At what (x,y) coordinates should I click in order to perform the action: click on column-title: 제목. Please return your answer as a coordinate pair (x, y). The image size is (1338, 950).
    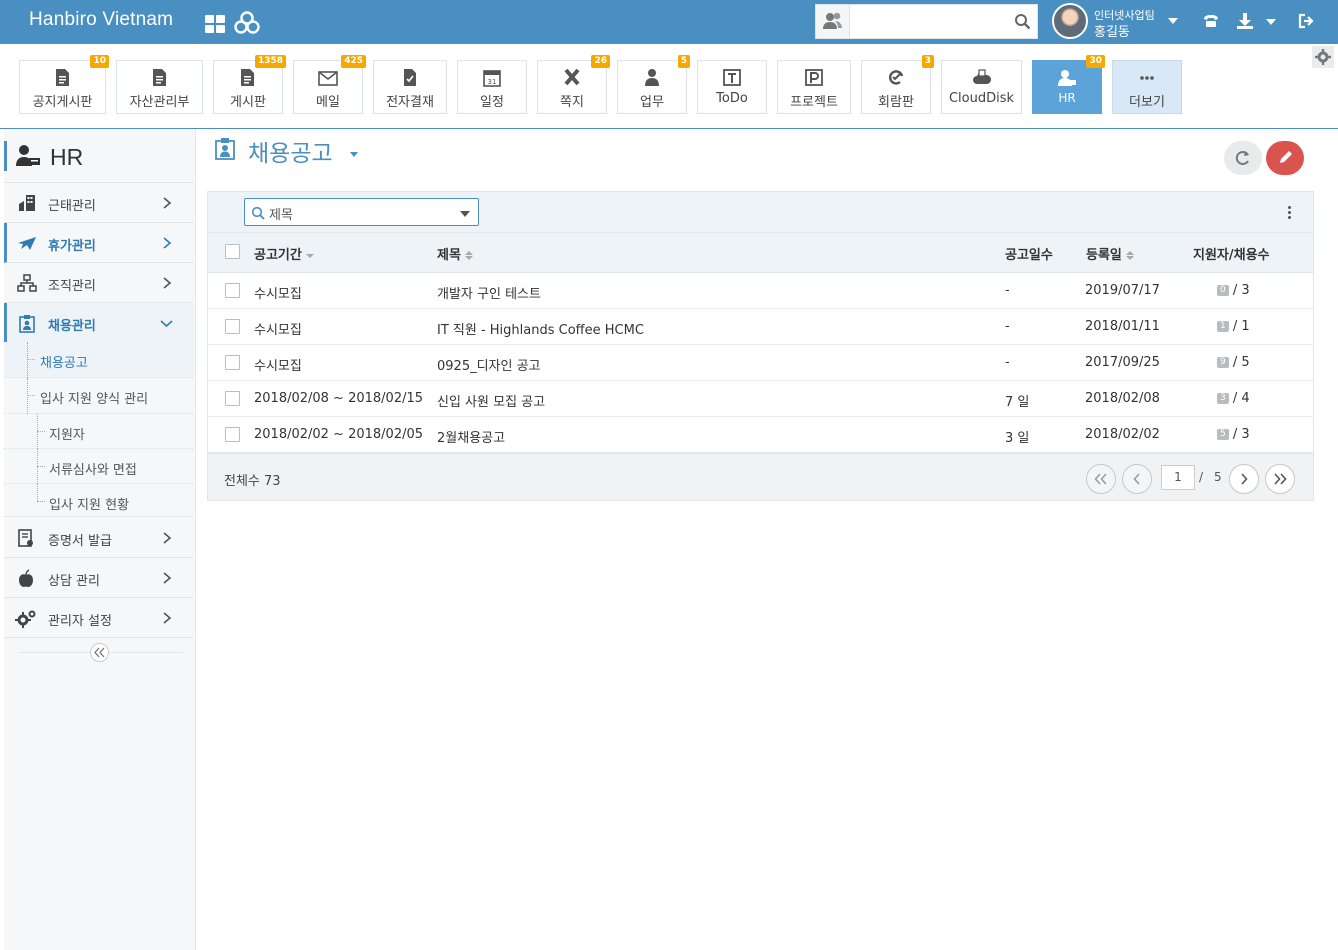
    Looking at the image, I should click on (455, 253).